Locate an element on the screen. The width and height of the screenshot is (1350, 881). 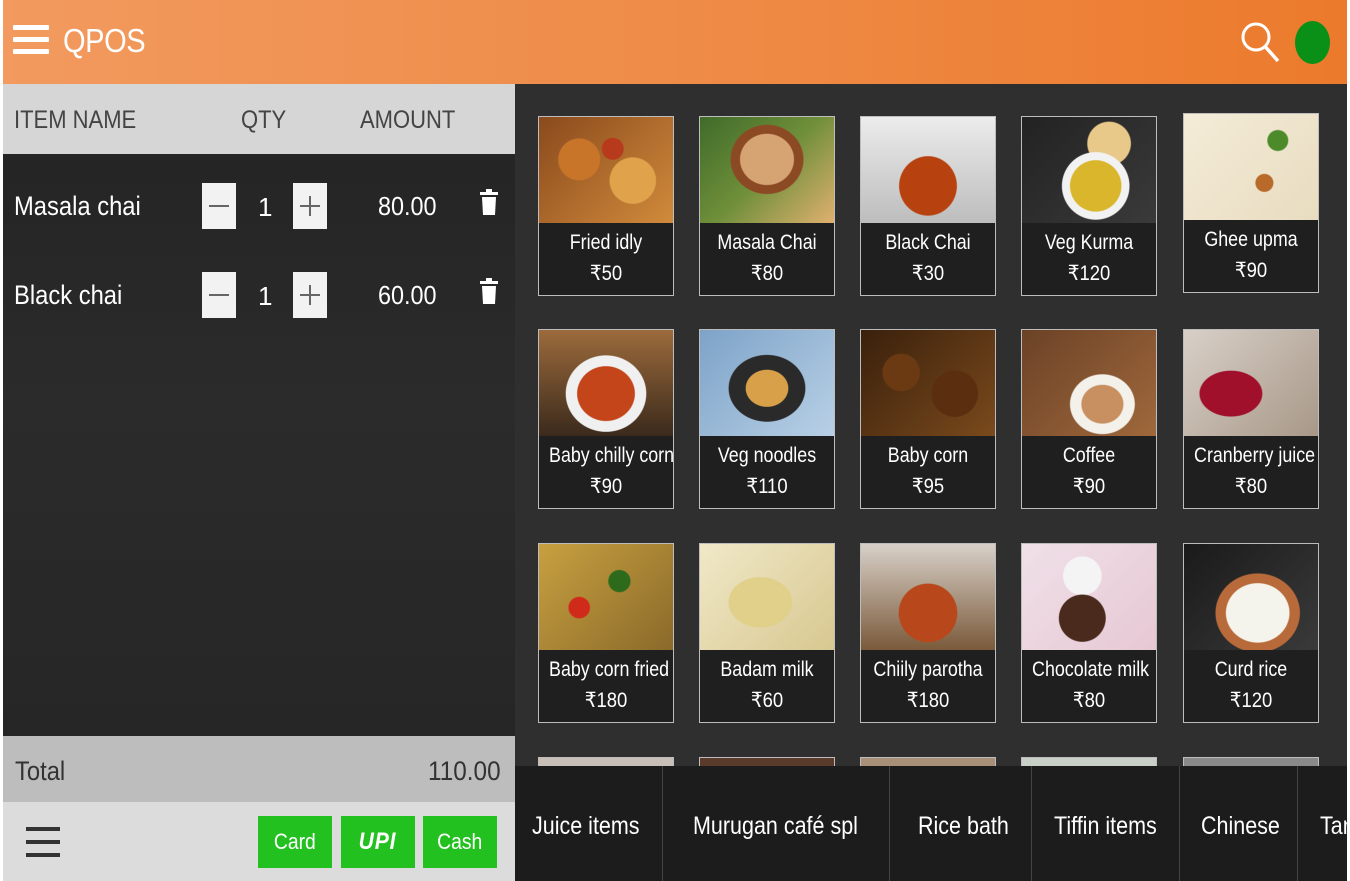
menu-item-card: Chiily parotha ₹180 is located at coordinates (928, 633).